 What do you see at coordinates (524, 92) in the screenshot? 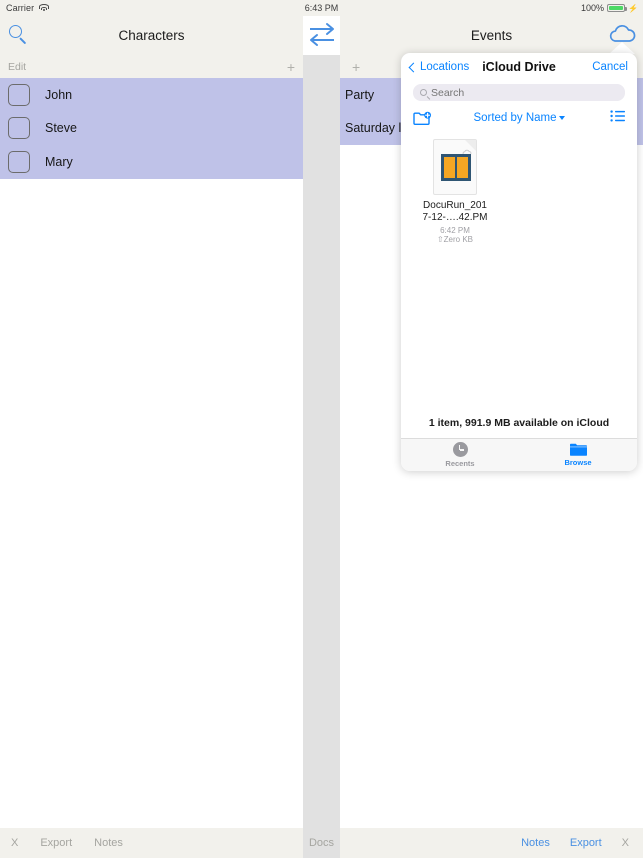
I see `search-input` at bounding box center [524, 92].